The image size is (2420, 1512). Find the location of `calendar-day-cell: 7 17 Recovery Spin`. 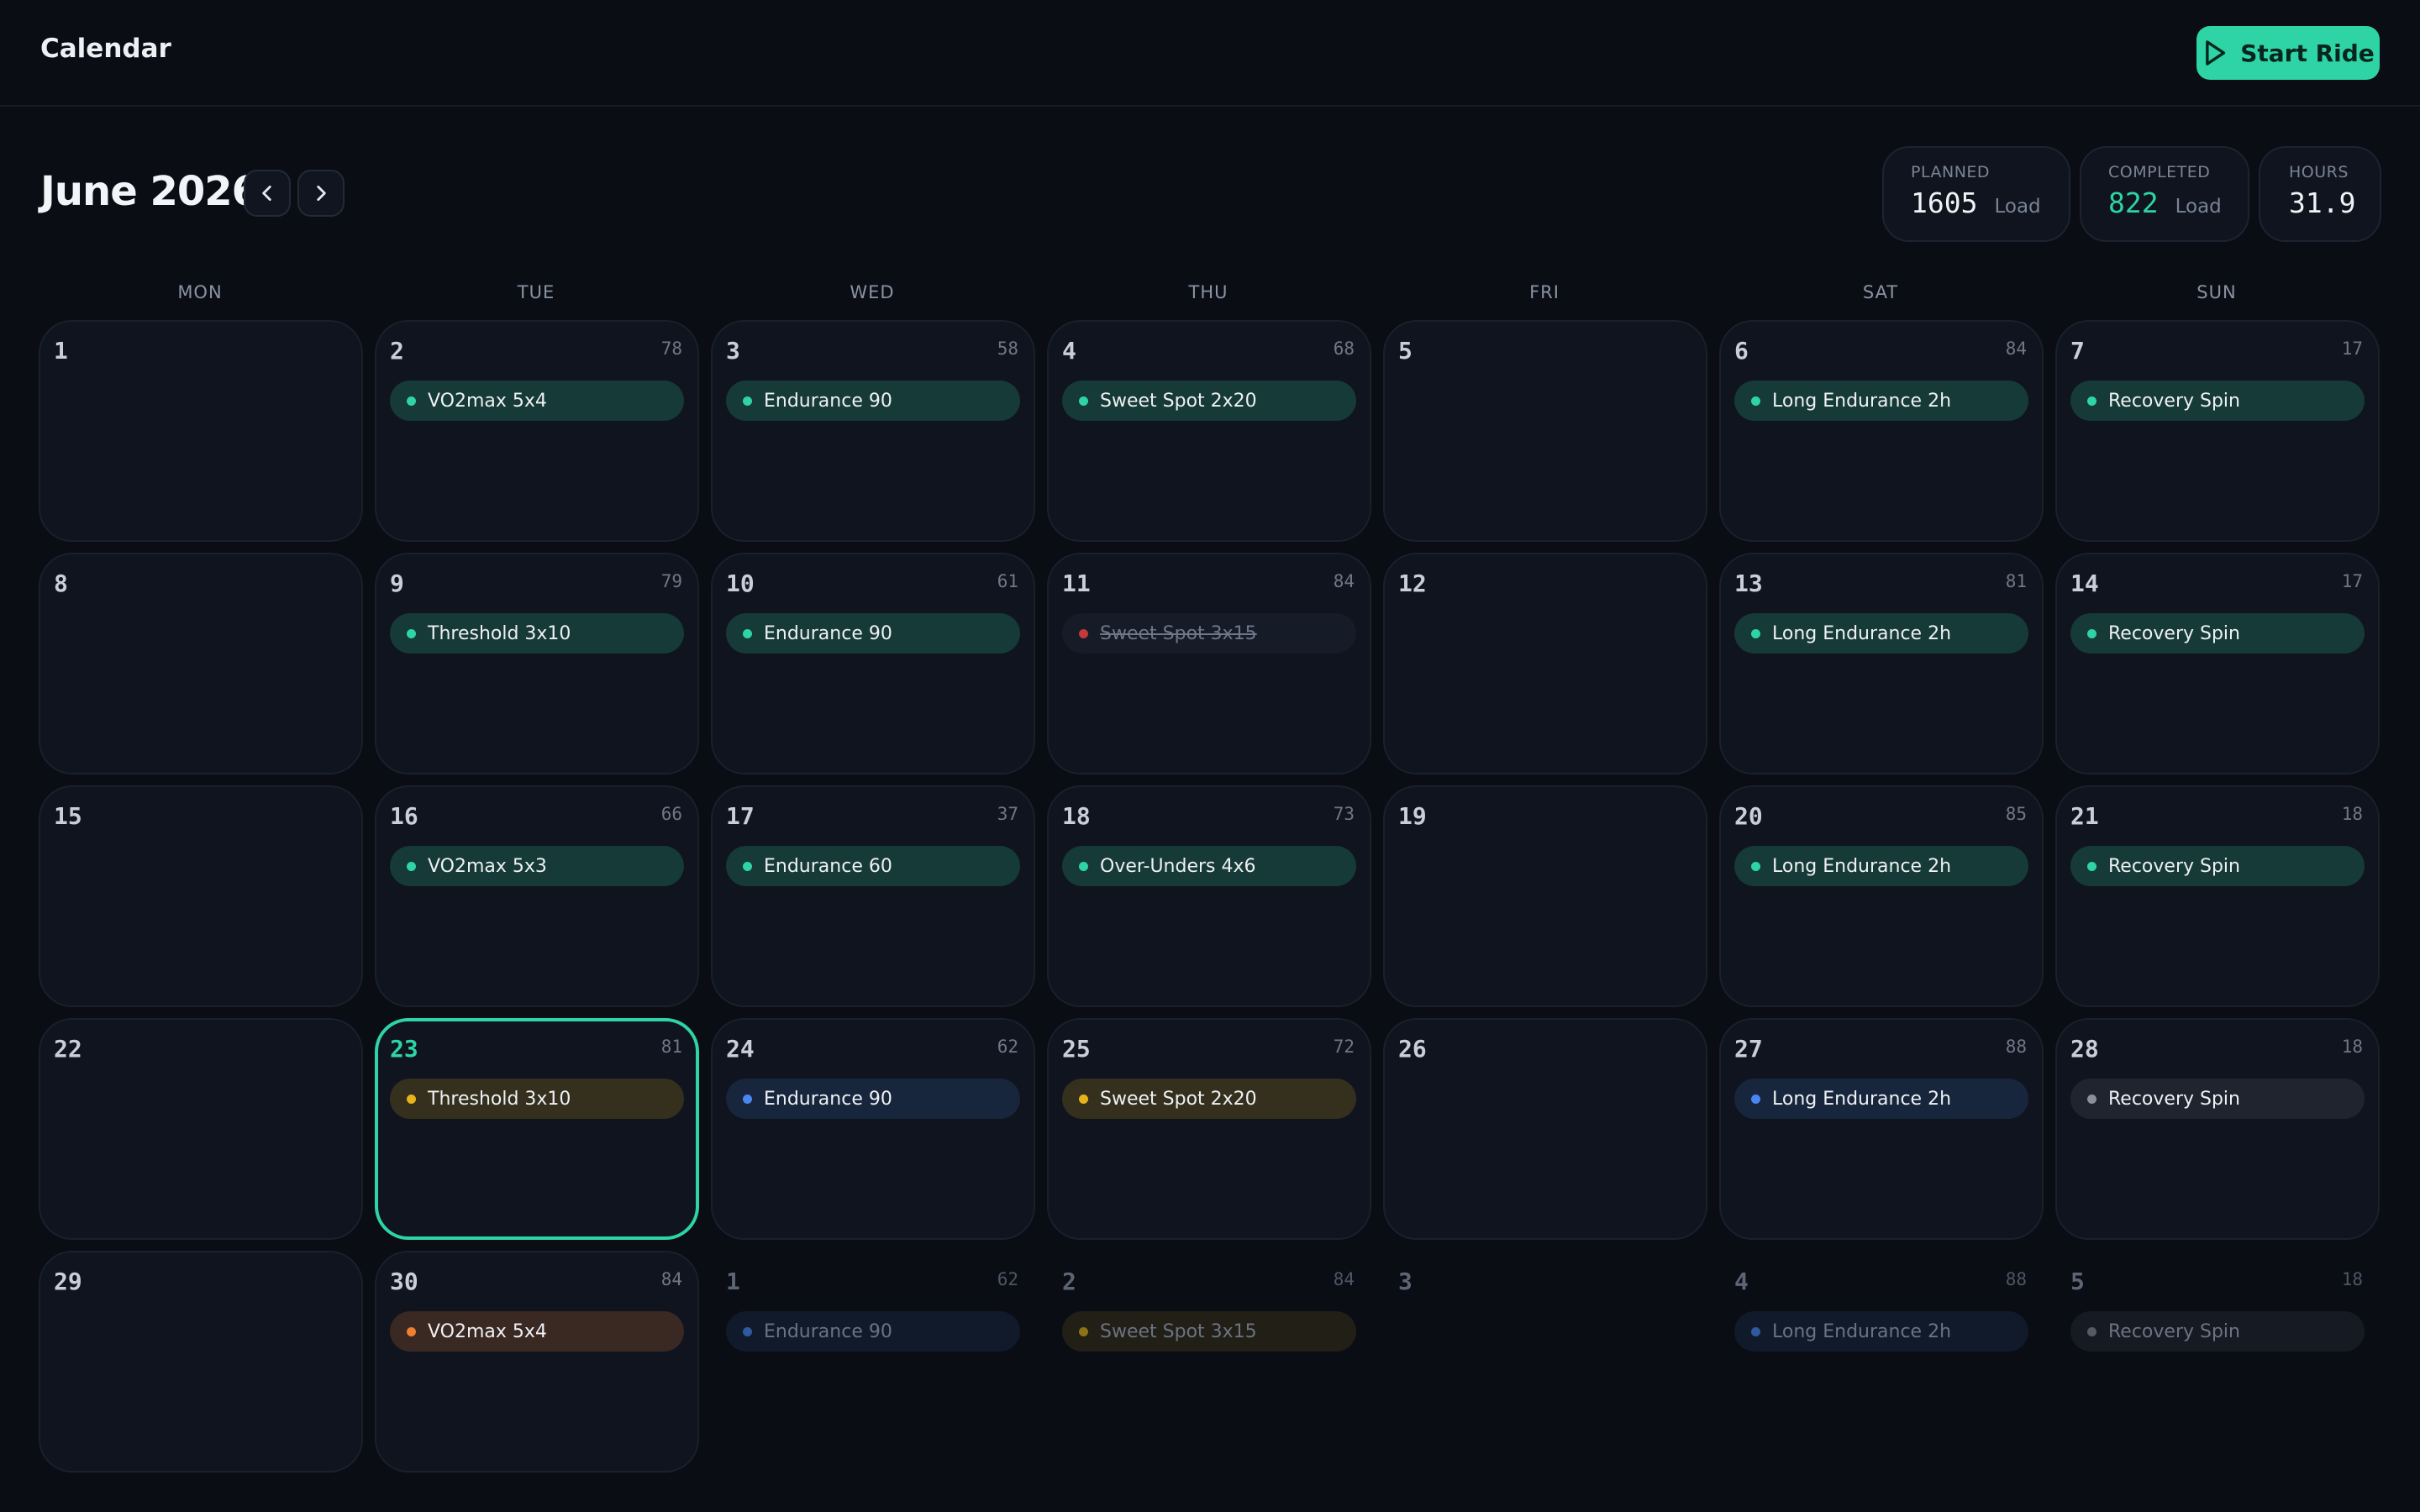

calendar-day-cell: 7 17 Recovery Spin is located at coordinates (2217, 431).